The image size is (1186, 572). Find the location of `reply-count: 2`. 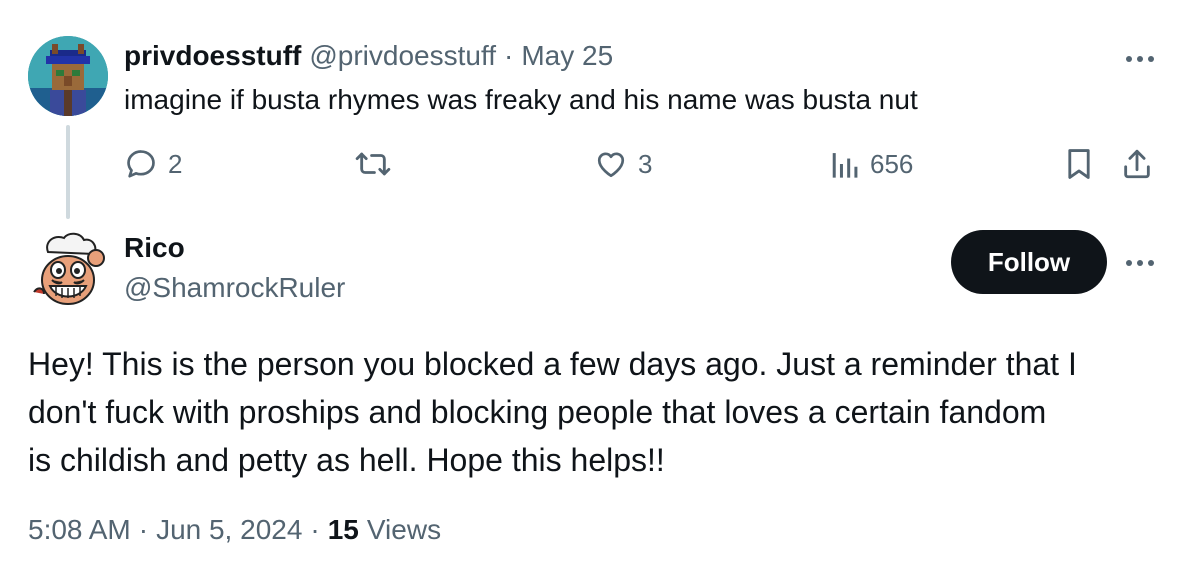

reply-count: 2 is located at coordinates (175, 163).